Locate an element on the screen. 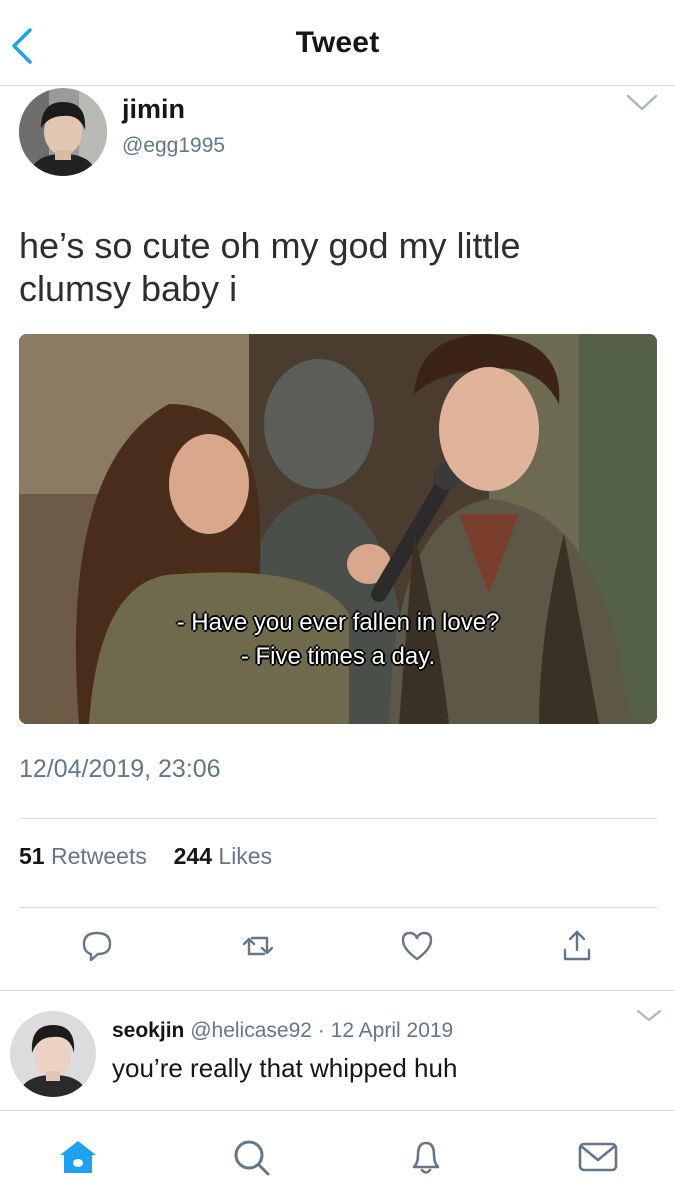 This screenshot has height=1200, width=675. reply-icon is located at coordinates (97, 946).